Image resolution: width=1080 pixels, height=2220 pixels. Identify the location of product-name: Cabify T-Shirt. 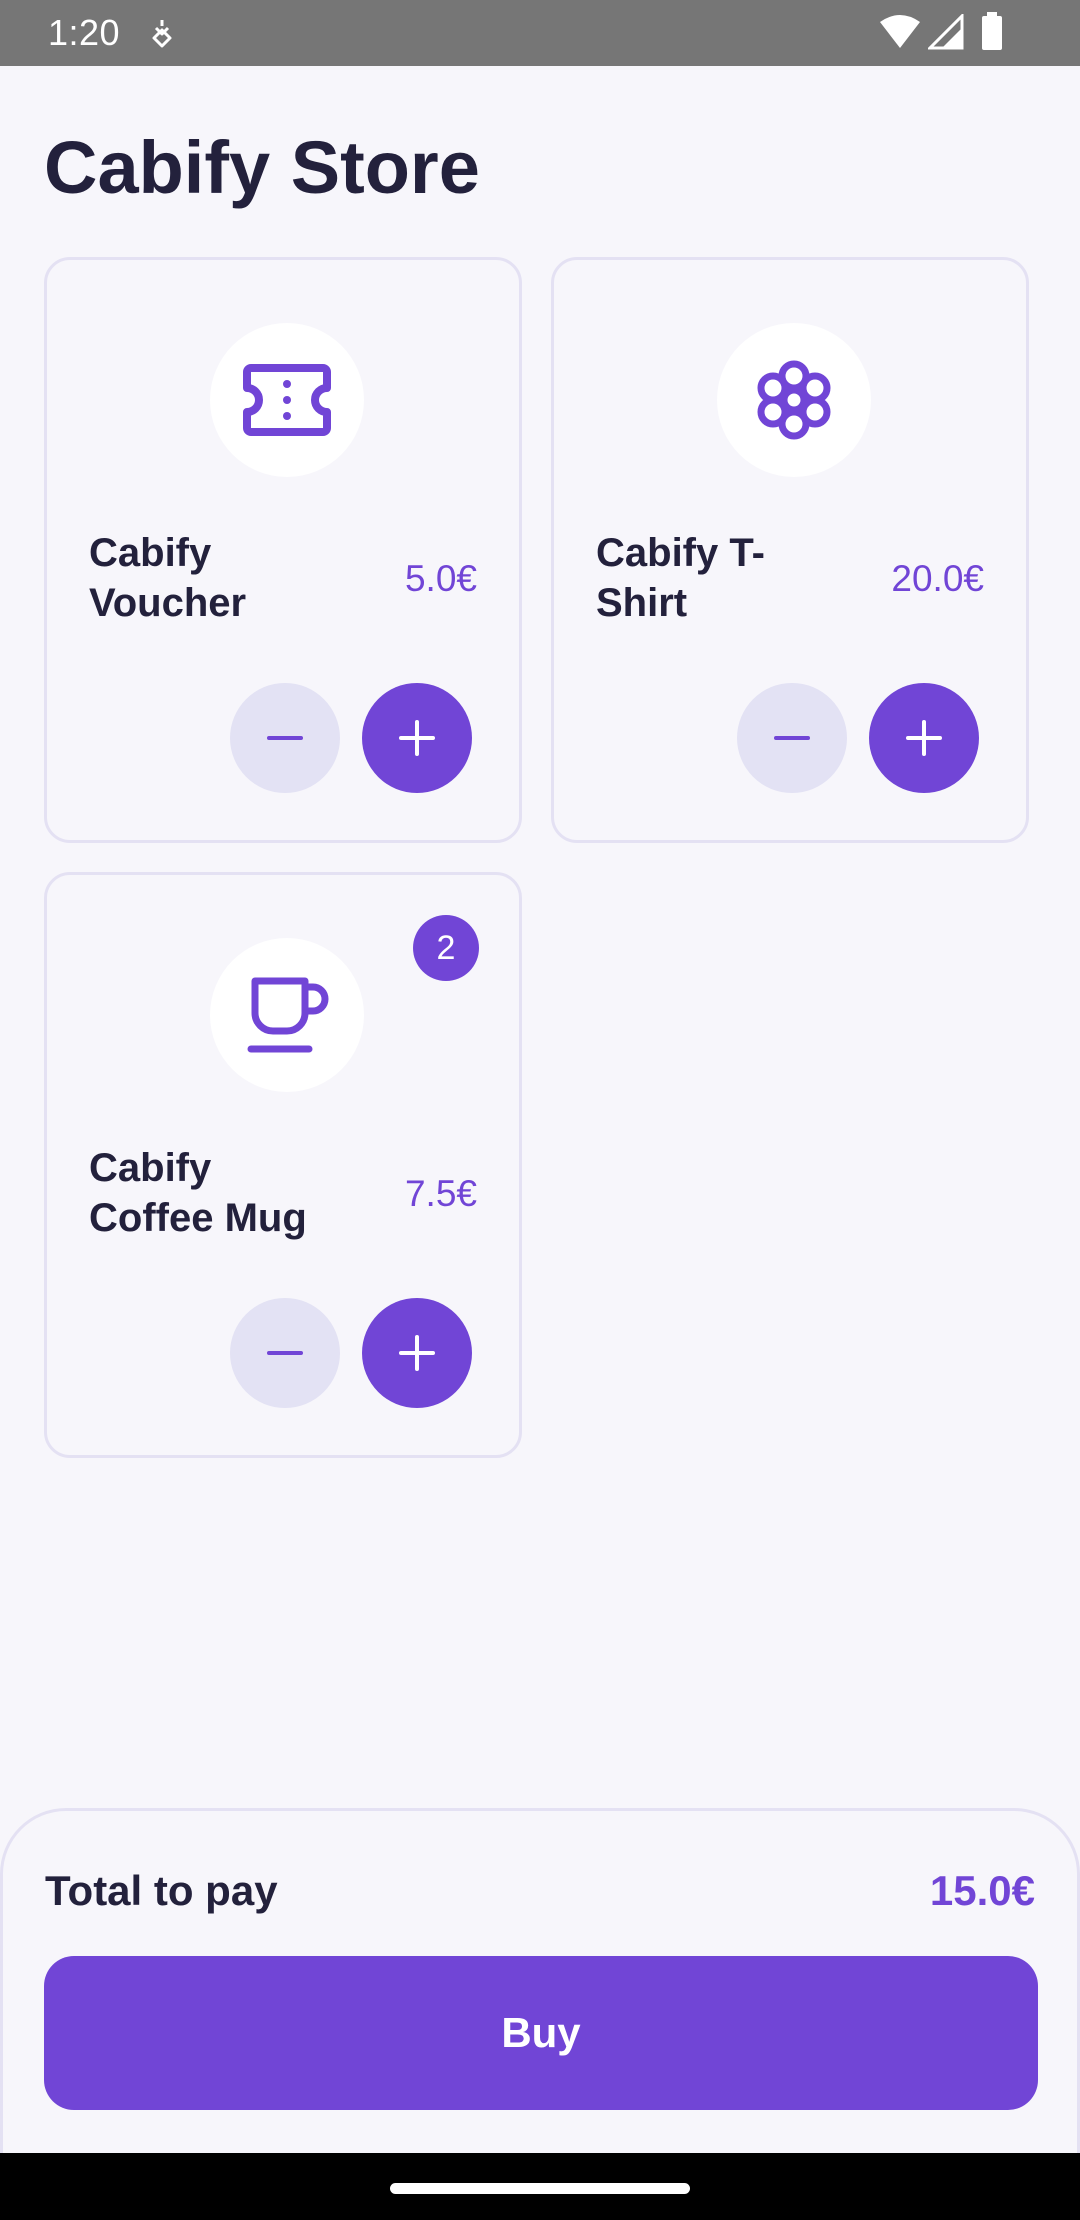
(680, 578).